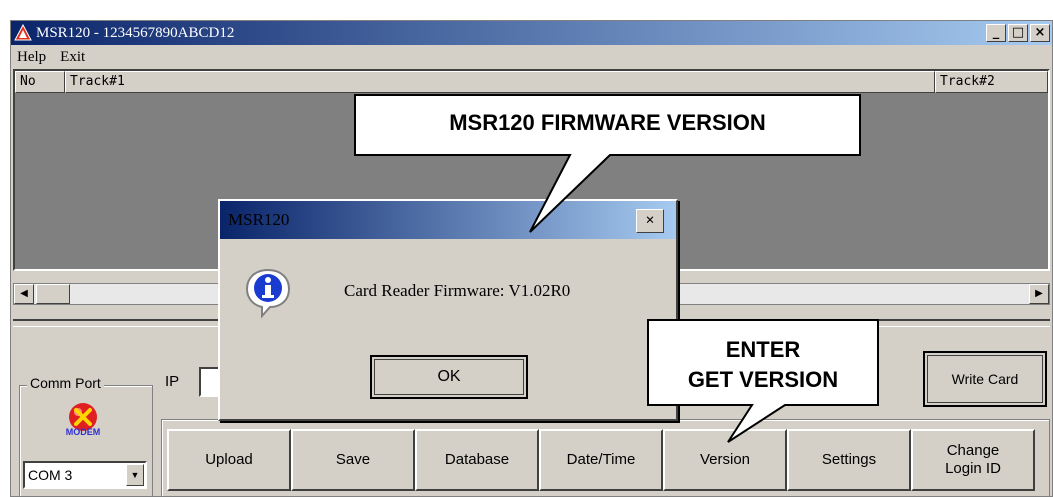 This screenshot has width=1053, height=497. I want to click on firmware-callout-text: MSR120 FIRMWARE VERSION, so click(607, 122).